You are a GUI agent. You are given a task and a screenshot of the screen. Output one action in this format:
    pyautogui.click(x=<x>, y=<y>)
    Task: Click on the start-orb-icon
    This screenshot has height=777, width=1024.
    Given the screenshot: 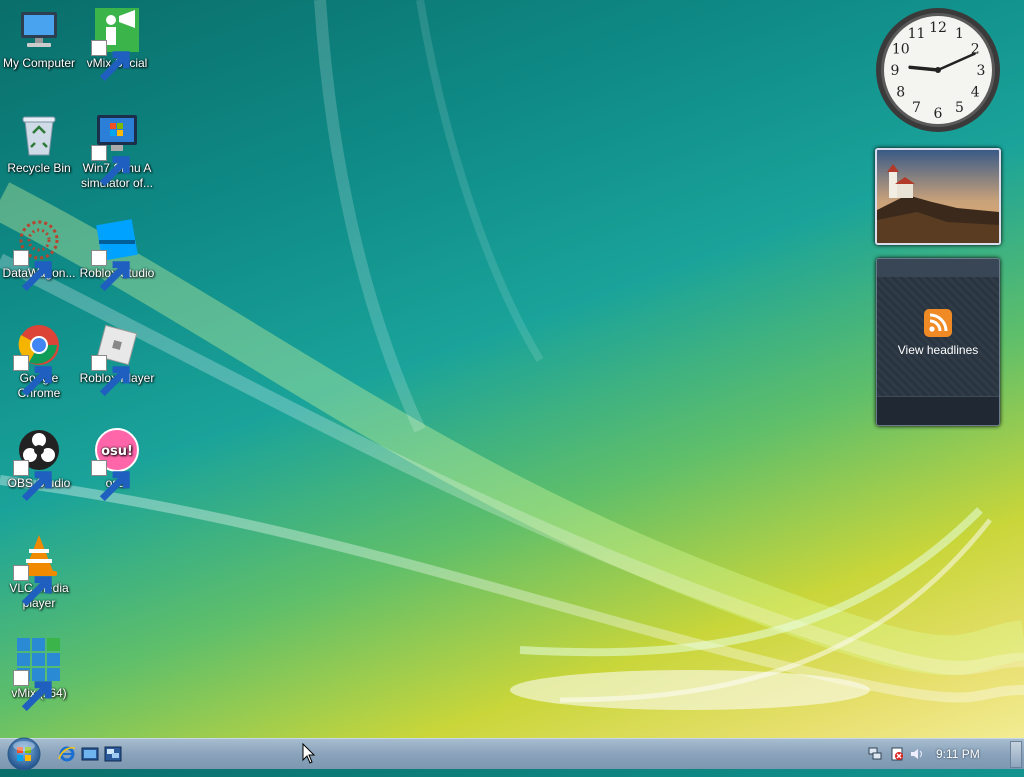 What is the action you would take?
    pyautogui.click(x=24, y=754)
    